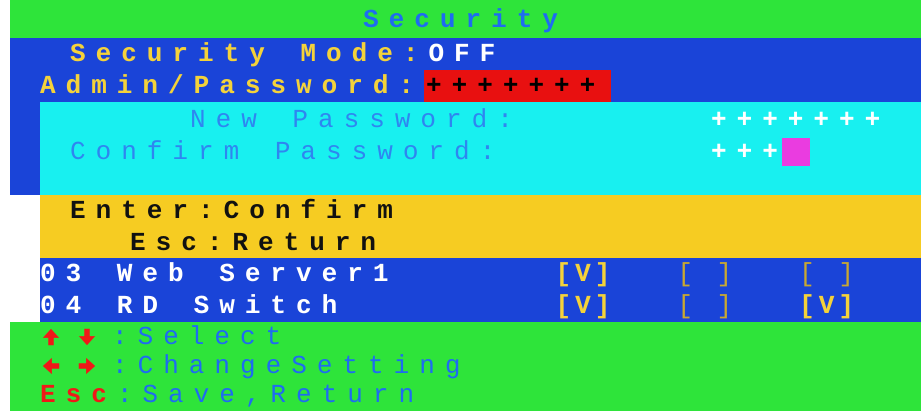  What do you see at coordinates (288, 152) in the screenshot?
I see `field-label: Confirm Password:` at bounding box center [288, 152].